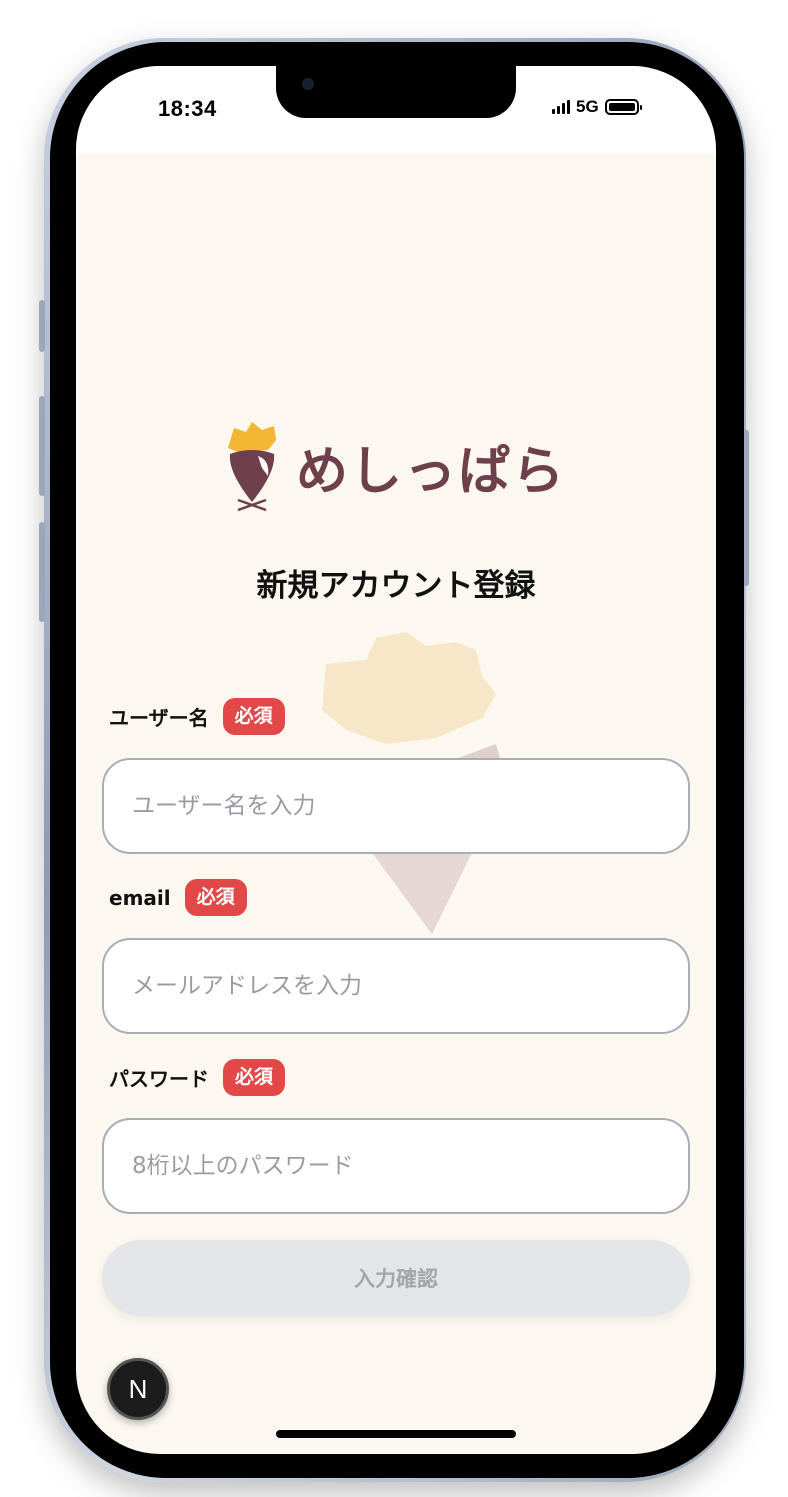 The height and width of the screenshot is (1497, 788). I want to click on nextjs-dev-indicator-icon: N, so click(138, 1389).